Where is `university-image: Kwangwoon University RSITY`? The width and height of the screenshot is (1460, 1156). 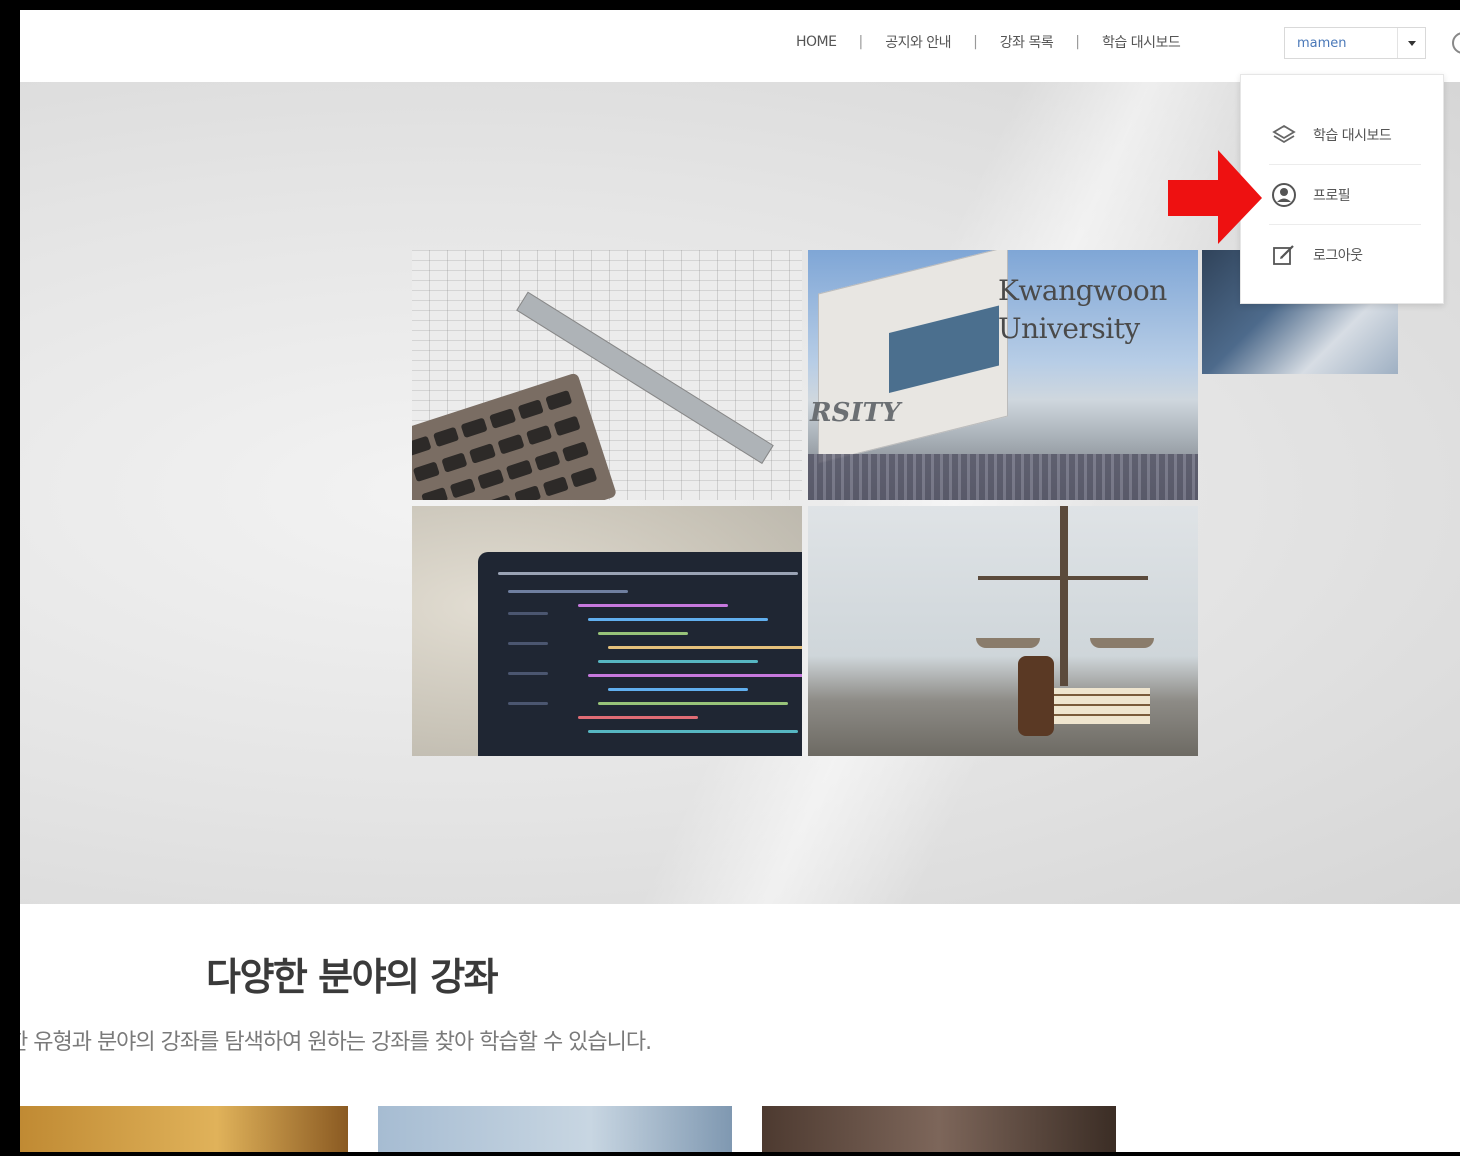
university-image: Kwangwoon University RSITY is located at coordinates (1003, 375).